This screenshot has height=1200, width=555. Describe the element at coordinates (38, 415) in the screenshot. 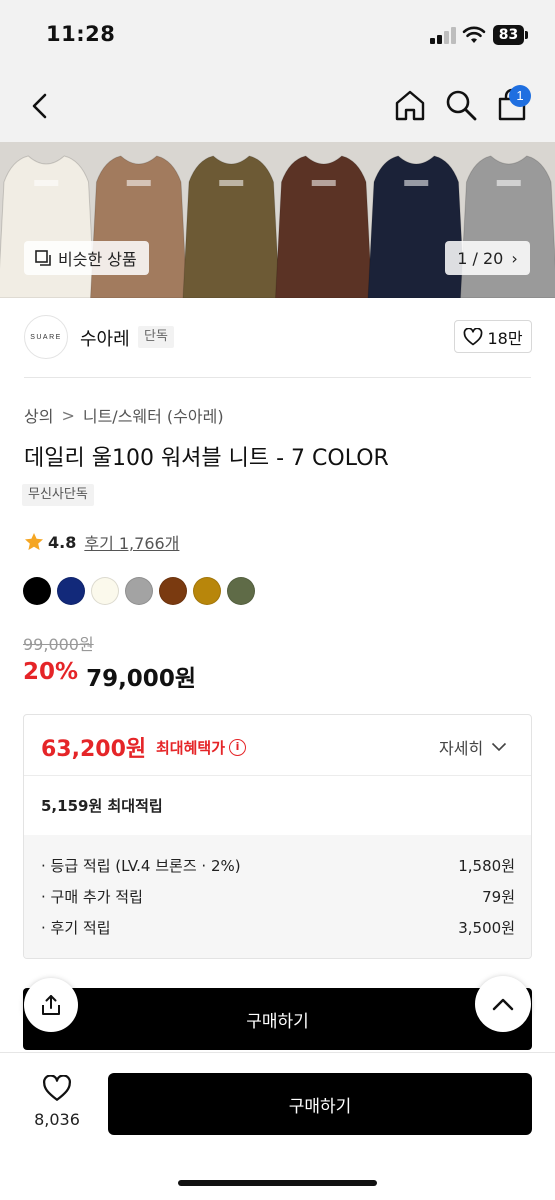

I see `breadcrumb-item-category: 상의` at that location.